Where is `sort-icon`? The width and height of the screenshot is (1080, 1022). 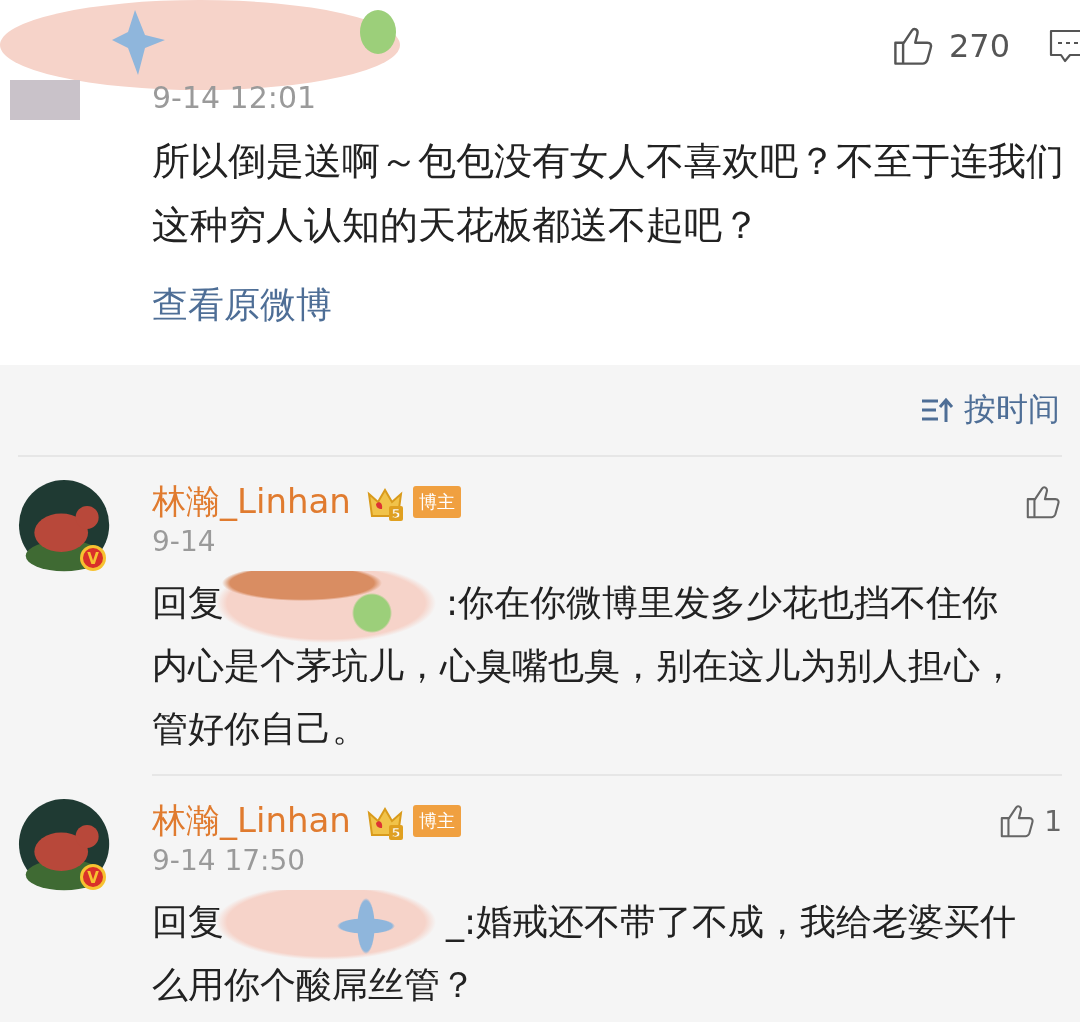
sort-icon is located at coordinates (937, 410).